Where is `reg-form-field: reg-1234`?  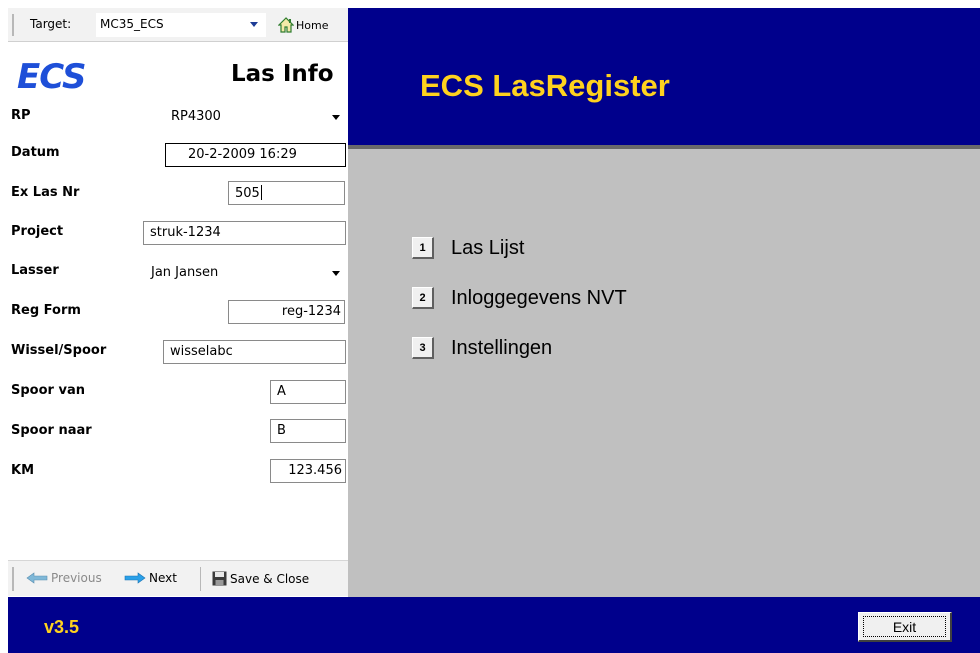 reg-form-field: reg-1234 is located at coordinates (286, 312).